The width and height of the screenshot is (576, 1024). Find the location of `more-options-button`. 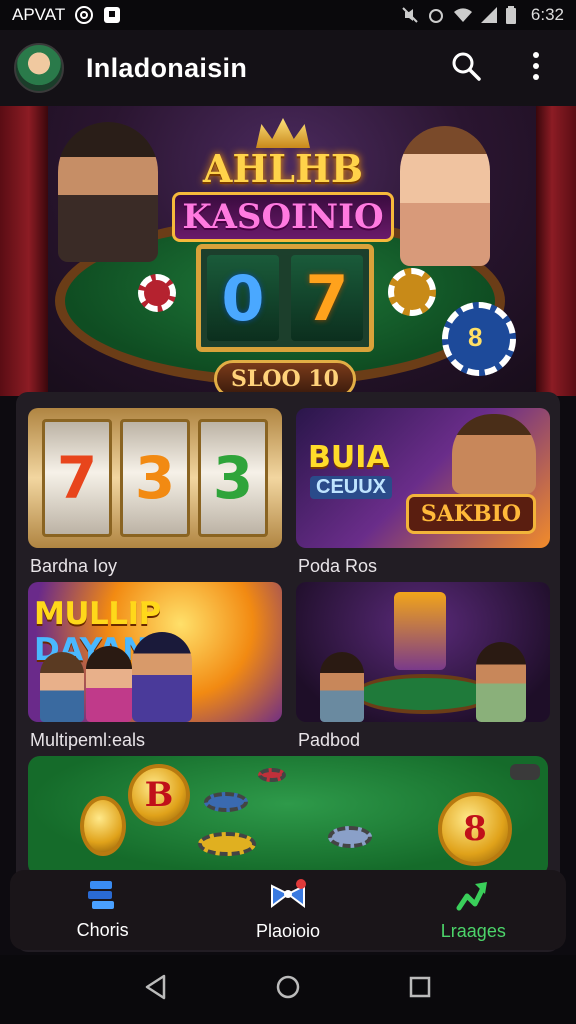

more-options-button is located at coordinates (536, 68).